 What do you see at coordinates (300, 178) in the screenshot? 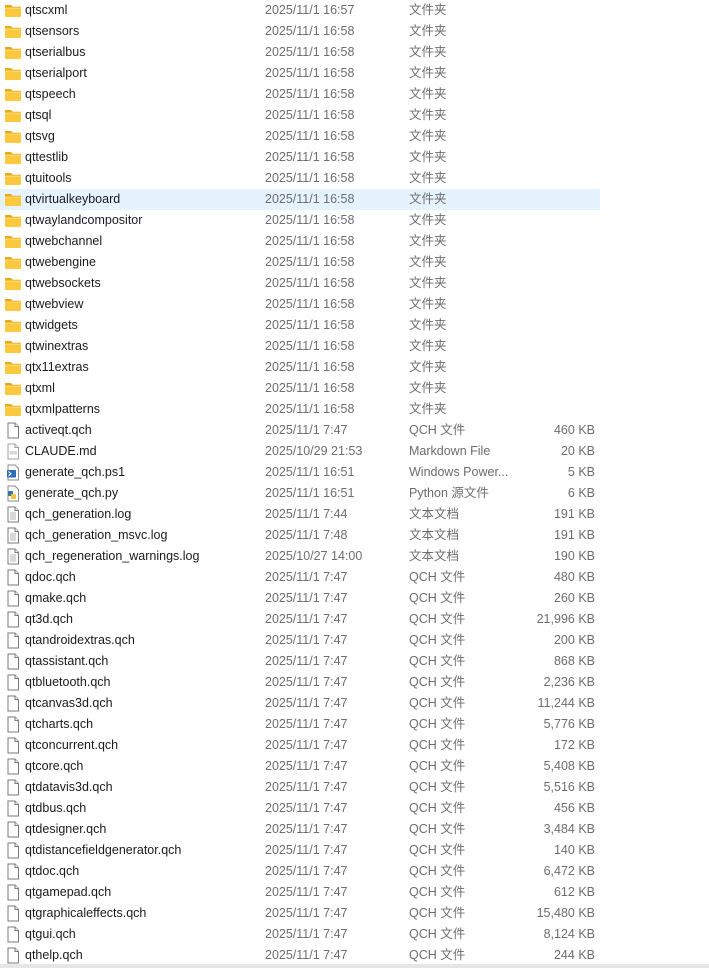
I see `file-row: qtuitools 2025/11/1 16:58 文件夹` at bounding box center [300, 178].